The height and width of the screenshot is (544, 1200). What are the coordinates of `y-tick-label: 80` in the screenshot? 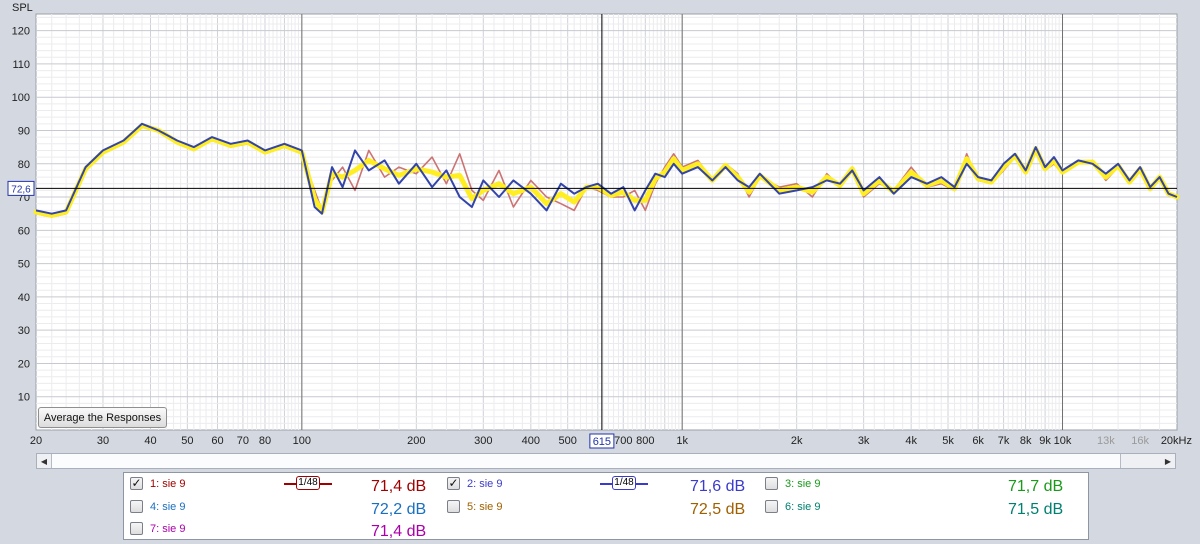 It's located at (24, 165).